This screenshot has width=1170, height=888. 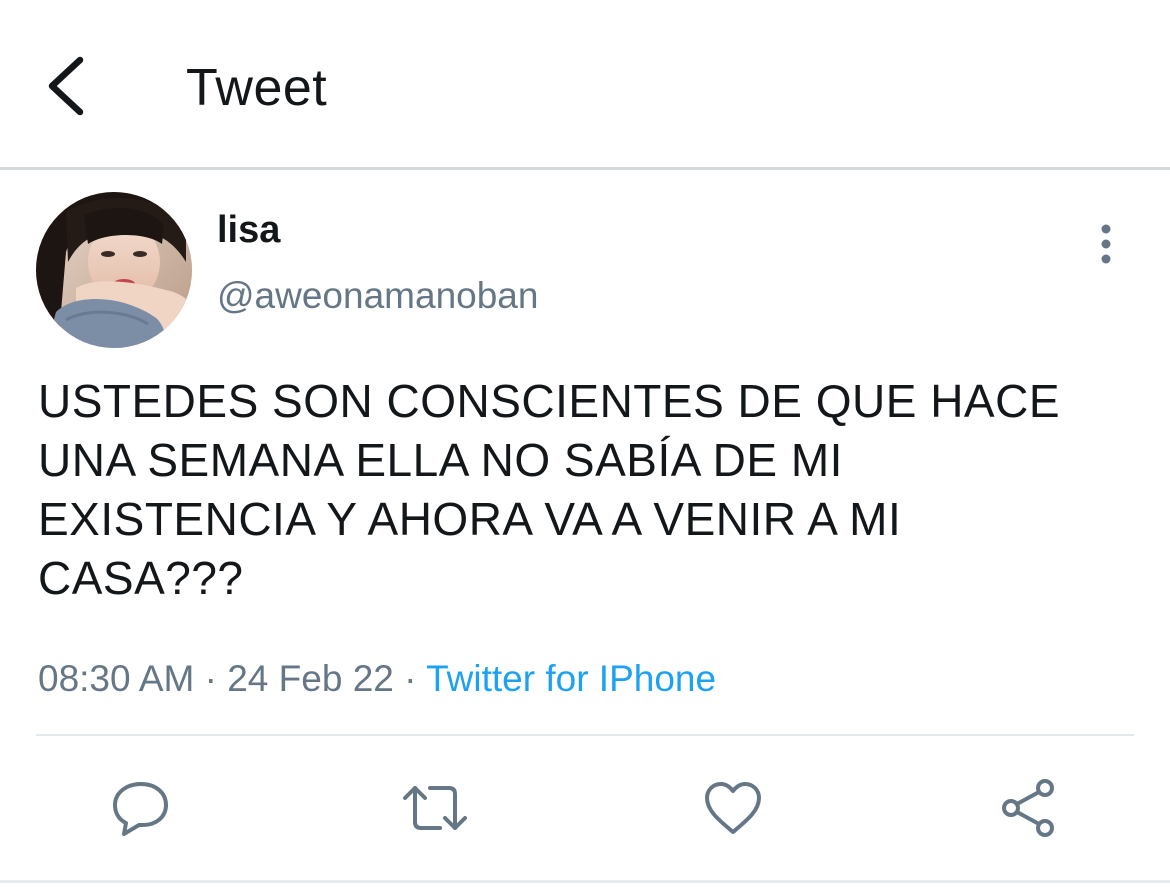 I want to click on vertical-dots-icon, so click(x=1106, y=244).